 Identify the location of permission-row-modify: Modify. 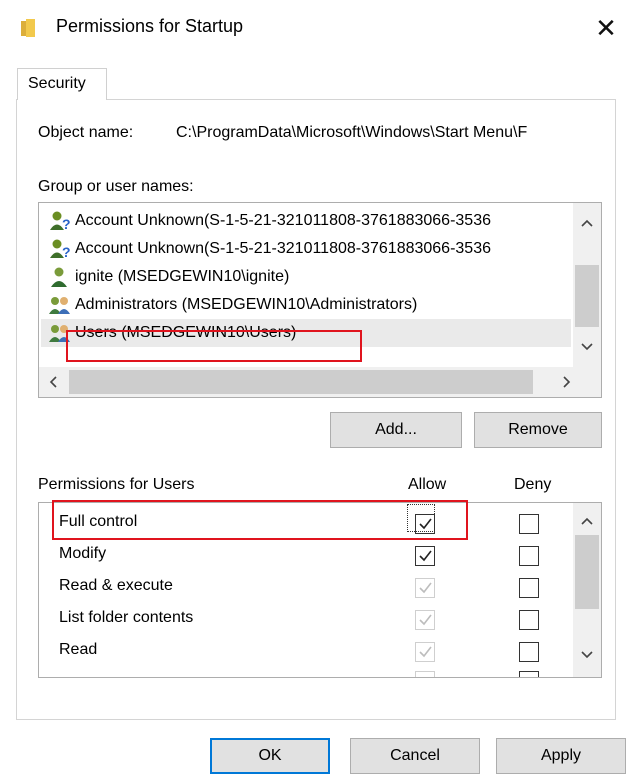
(306, 555).